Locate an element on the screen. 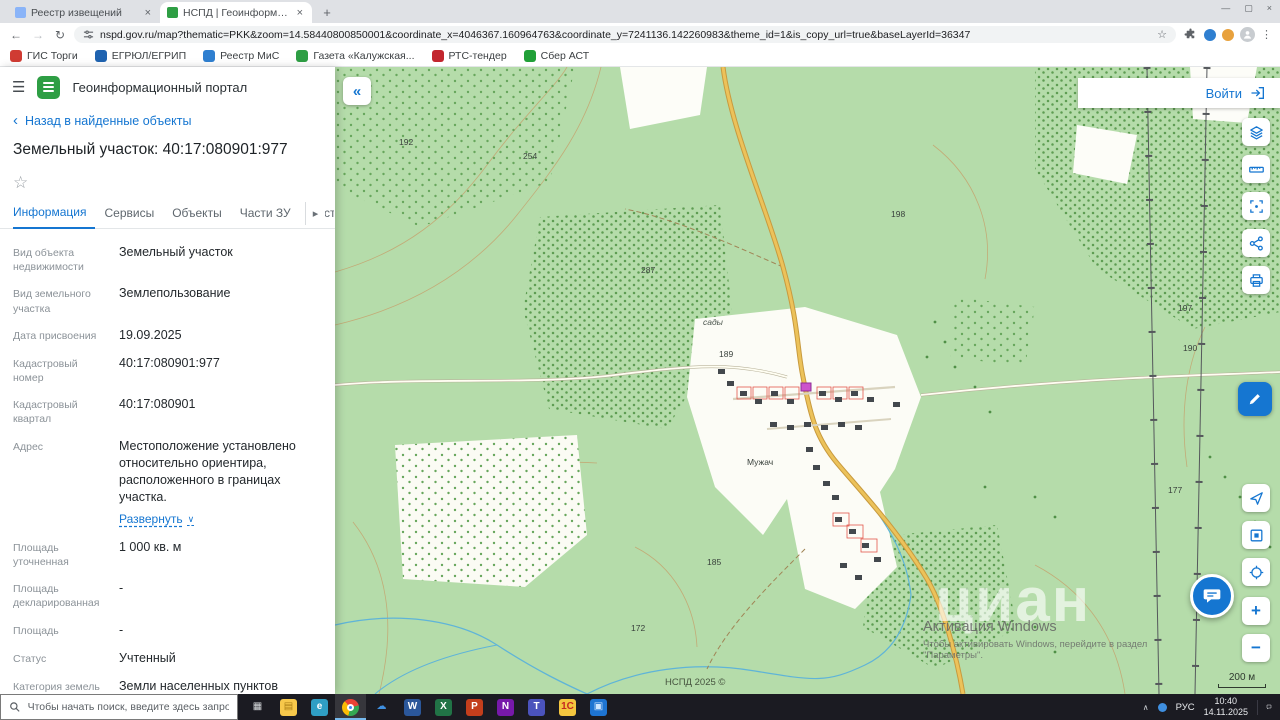 This screenshot has height=720, width=1280. search-placeholder: Чтобы начать поиск, введите здесь запрос is located at coordinates (128, 707).